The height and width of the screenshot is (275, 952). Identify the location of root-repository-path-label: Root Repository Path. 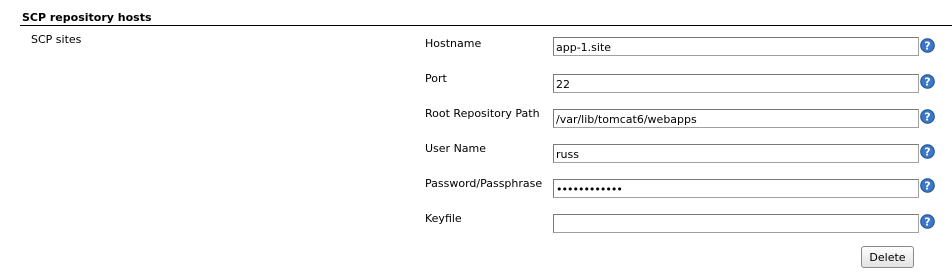
(482, 113).